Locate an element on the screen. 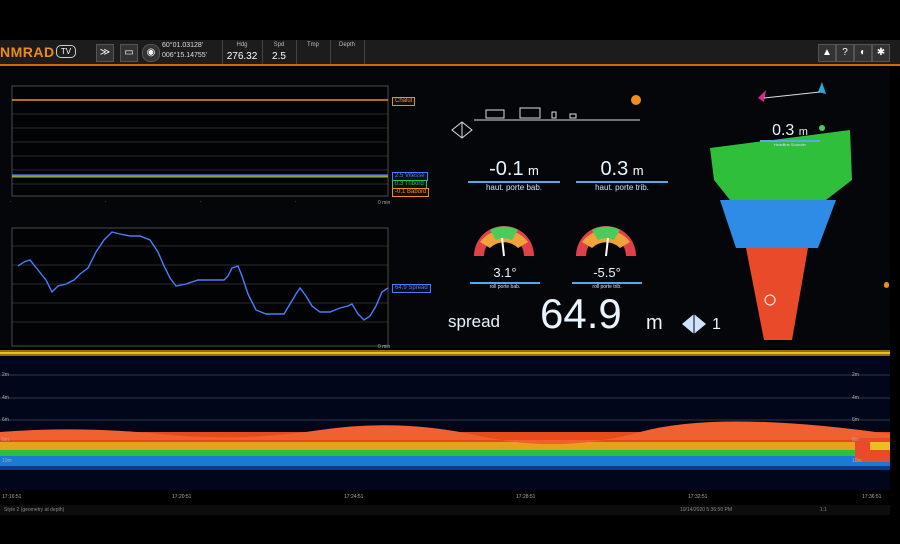  hide-icon: ◐ is located at coordinates (863, 53).